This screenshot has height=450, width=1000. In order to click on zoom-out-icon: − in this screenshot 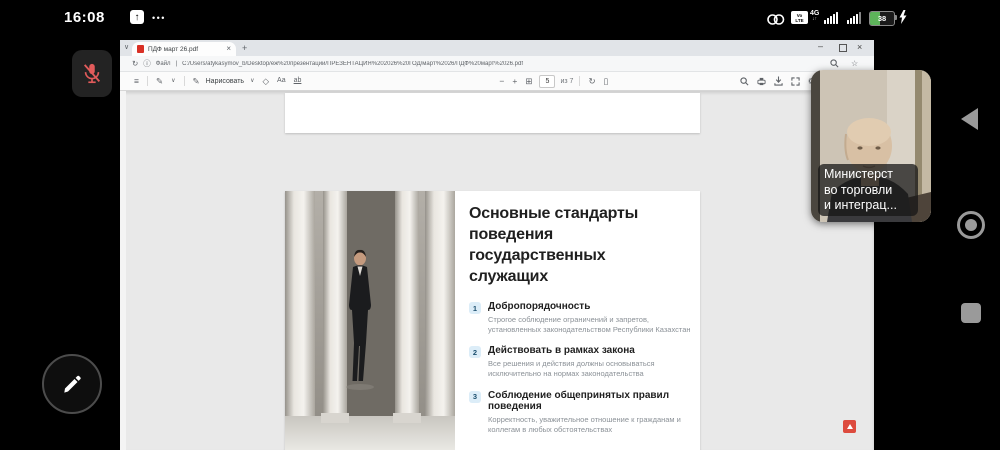, I will do `click(501, 81)`.